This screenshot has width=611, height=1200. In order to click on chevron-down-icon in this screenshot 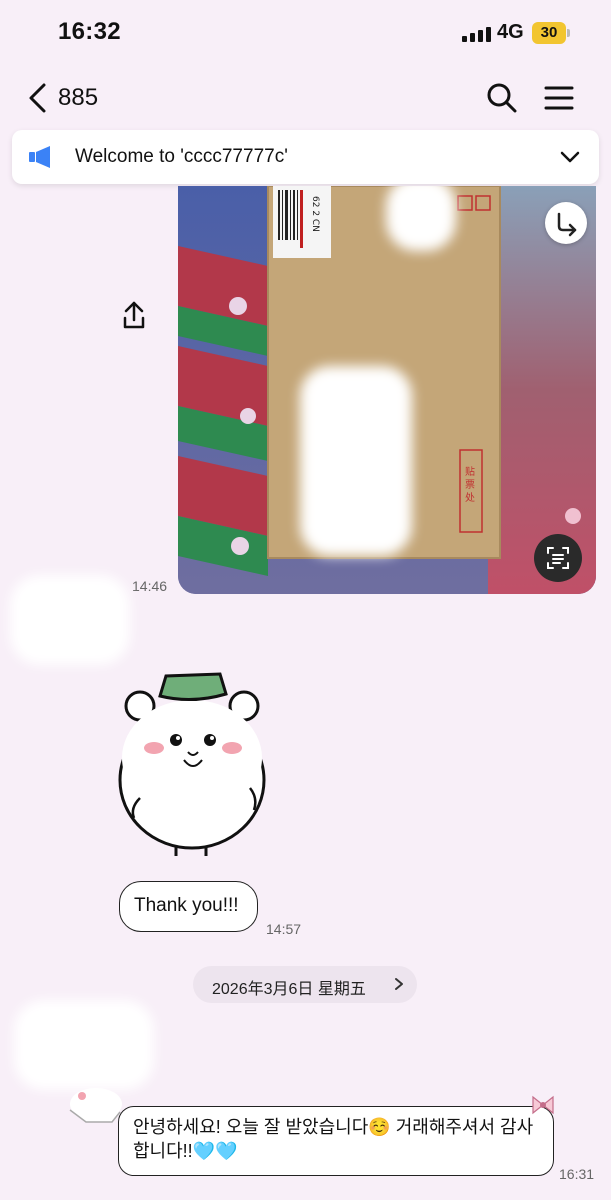, I will do `click(570, 157)`.